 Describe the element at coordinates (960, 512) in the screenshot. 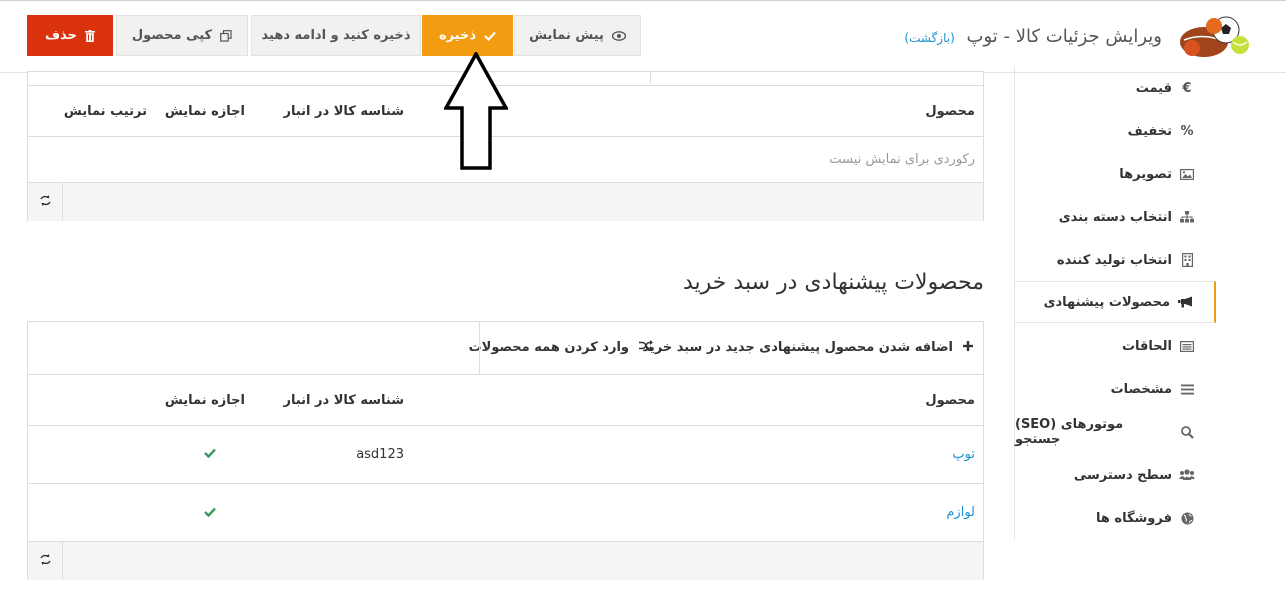

I see `product-link: لوازم` at that location.